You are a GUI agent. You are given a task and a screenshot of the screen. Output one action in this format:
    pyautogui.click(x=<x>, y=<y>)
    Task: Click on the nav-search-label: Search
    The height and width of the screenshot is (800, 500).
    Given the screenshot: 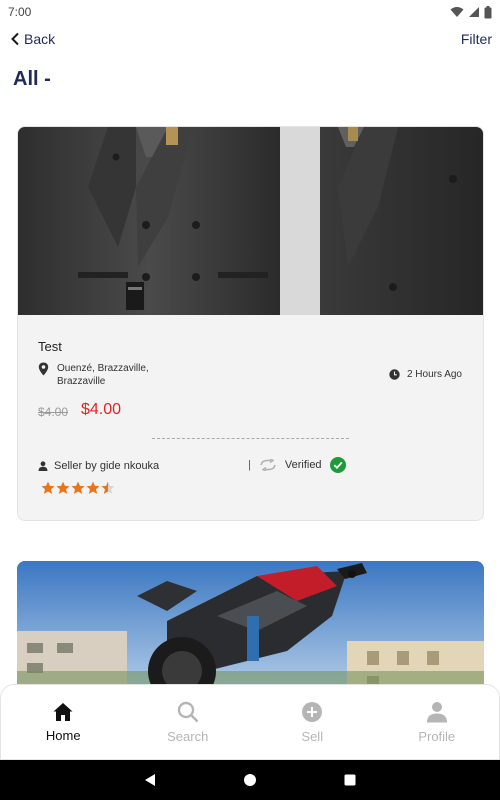 What is the action you would take?
    pyautogui.click(x=188, y=736)
    